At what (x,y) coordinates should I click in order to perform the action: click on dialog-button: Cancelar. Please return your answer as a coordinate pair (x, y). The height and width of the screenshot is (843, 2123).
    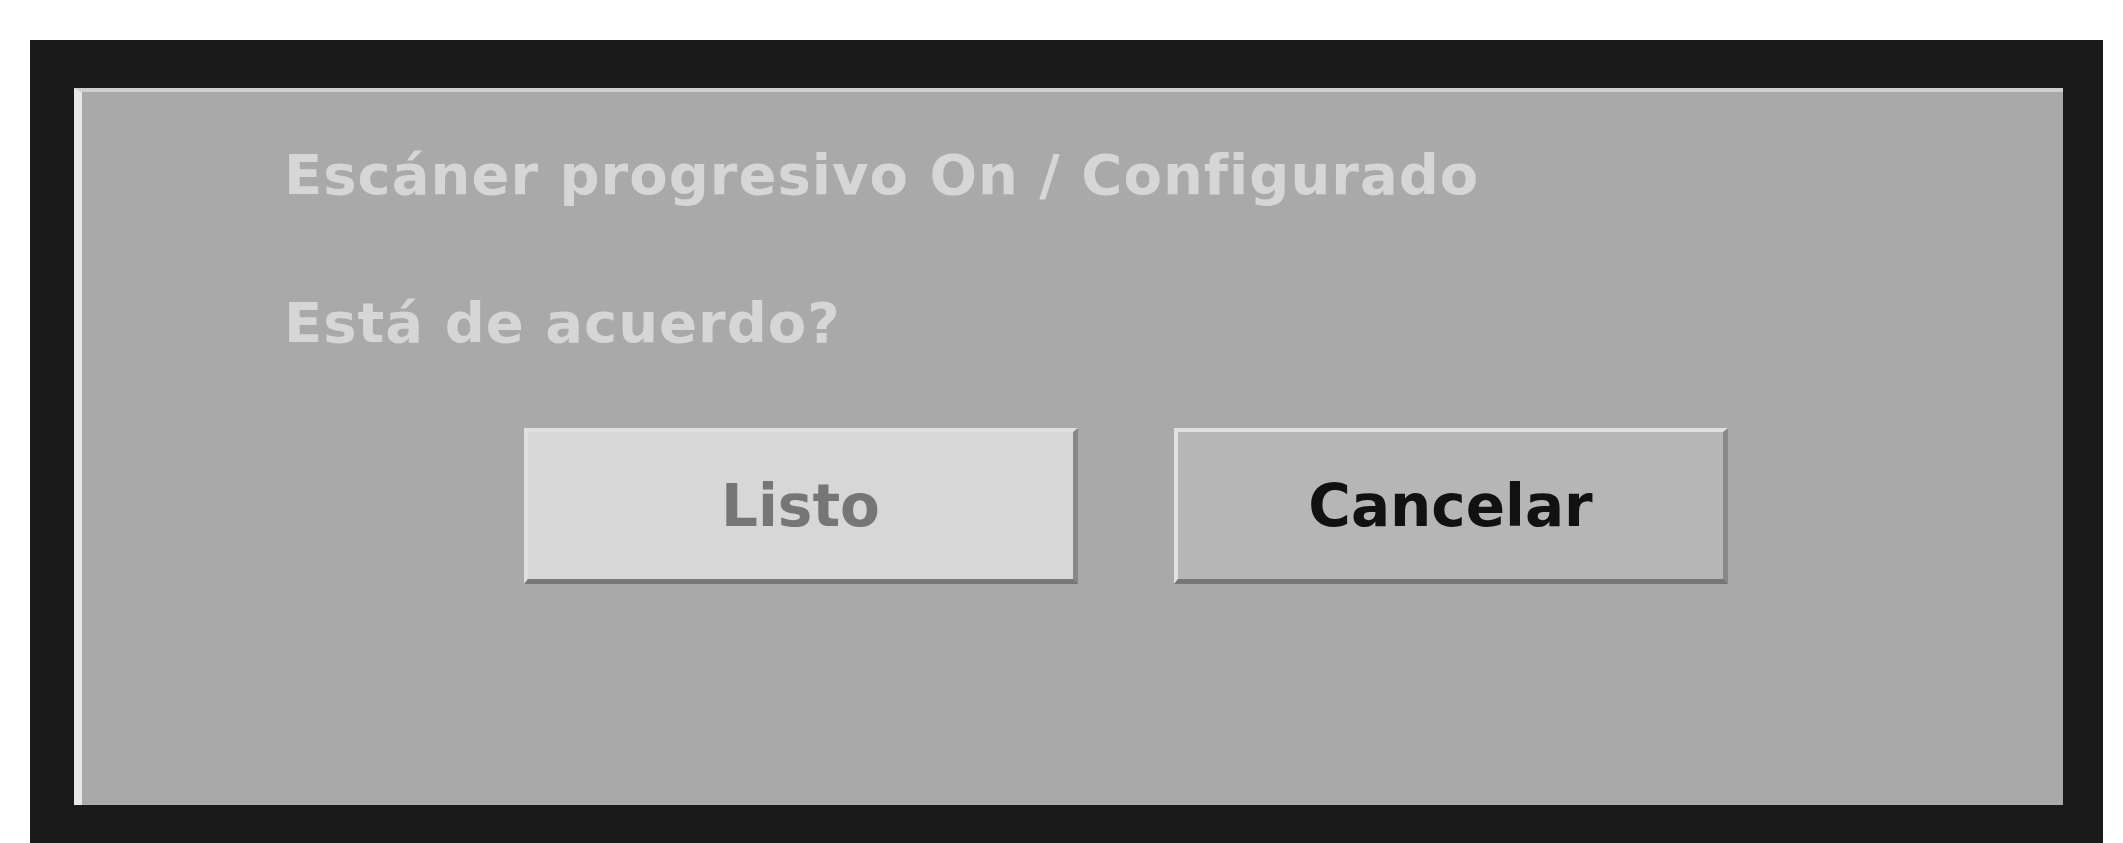
    Looking at the image, I should click on (1451, 506).